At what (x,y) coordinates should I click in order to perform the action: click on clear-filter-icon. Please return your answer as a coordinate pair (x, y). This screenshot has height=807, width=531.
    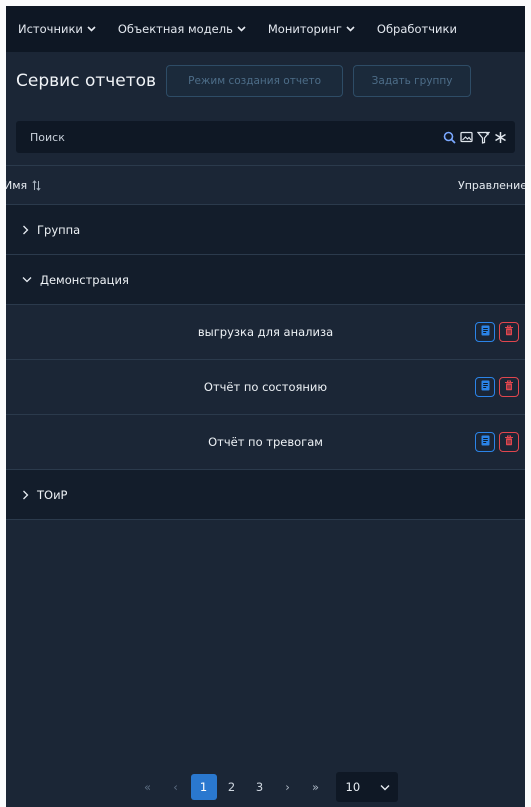
    Looking at the image, I should click on (483, 137).